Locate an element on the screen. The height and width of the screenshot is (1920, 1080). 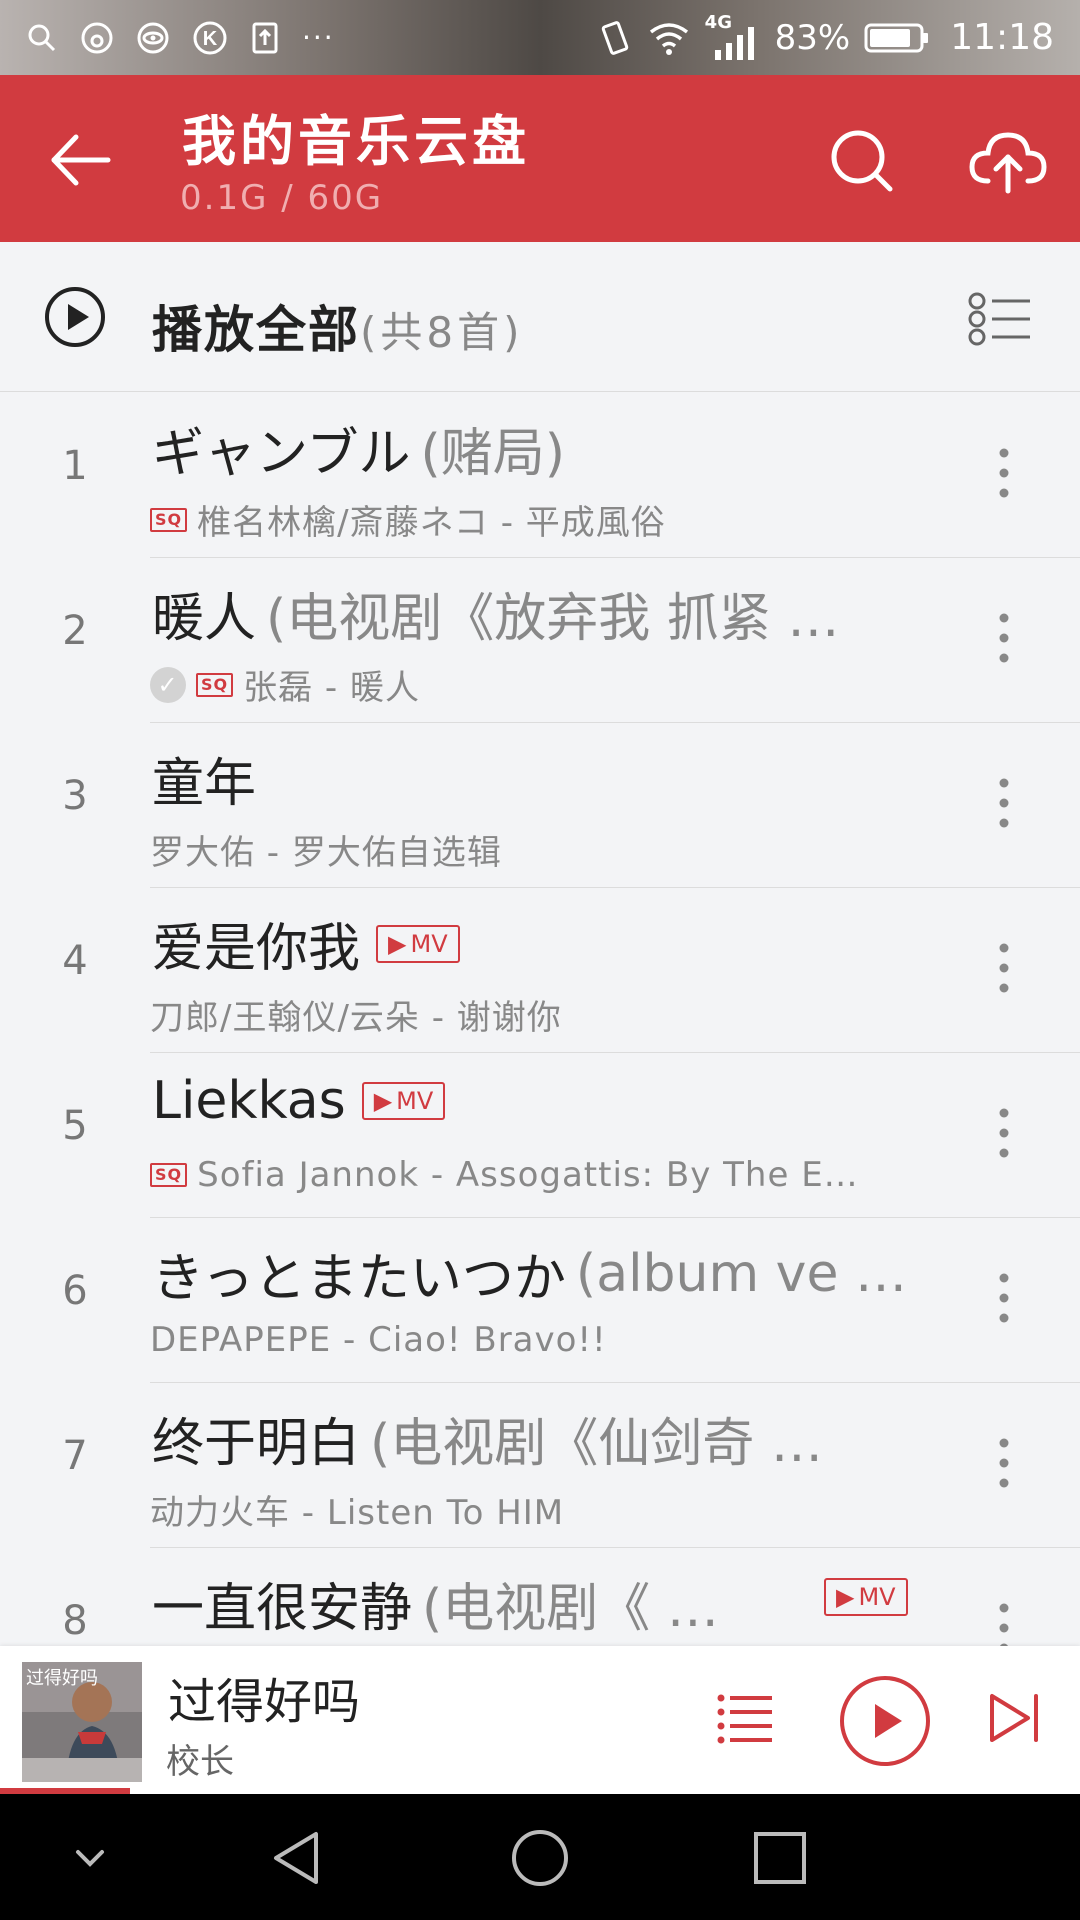
song-index: 1 is located at coordinates (75, 466).